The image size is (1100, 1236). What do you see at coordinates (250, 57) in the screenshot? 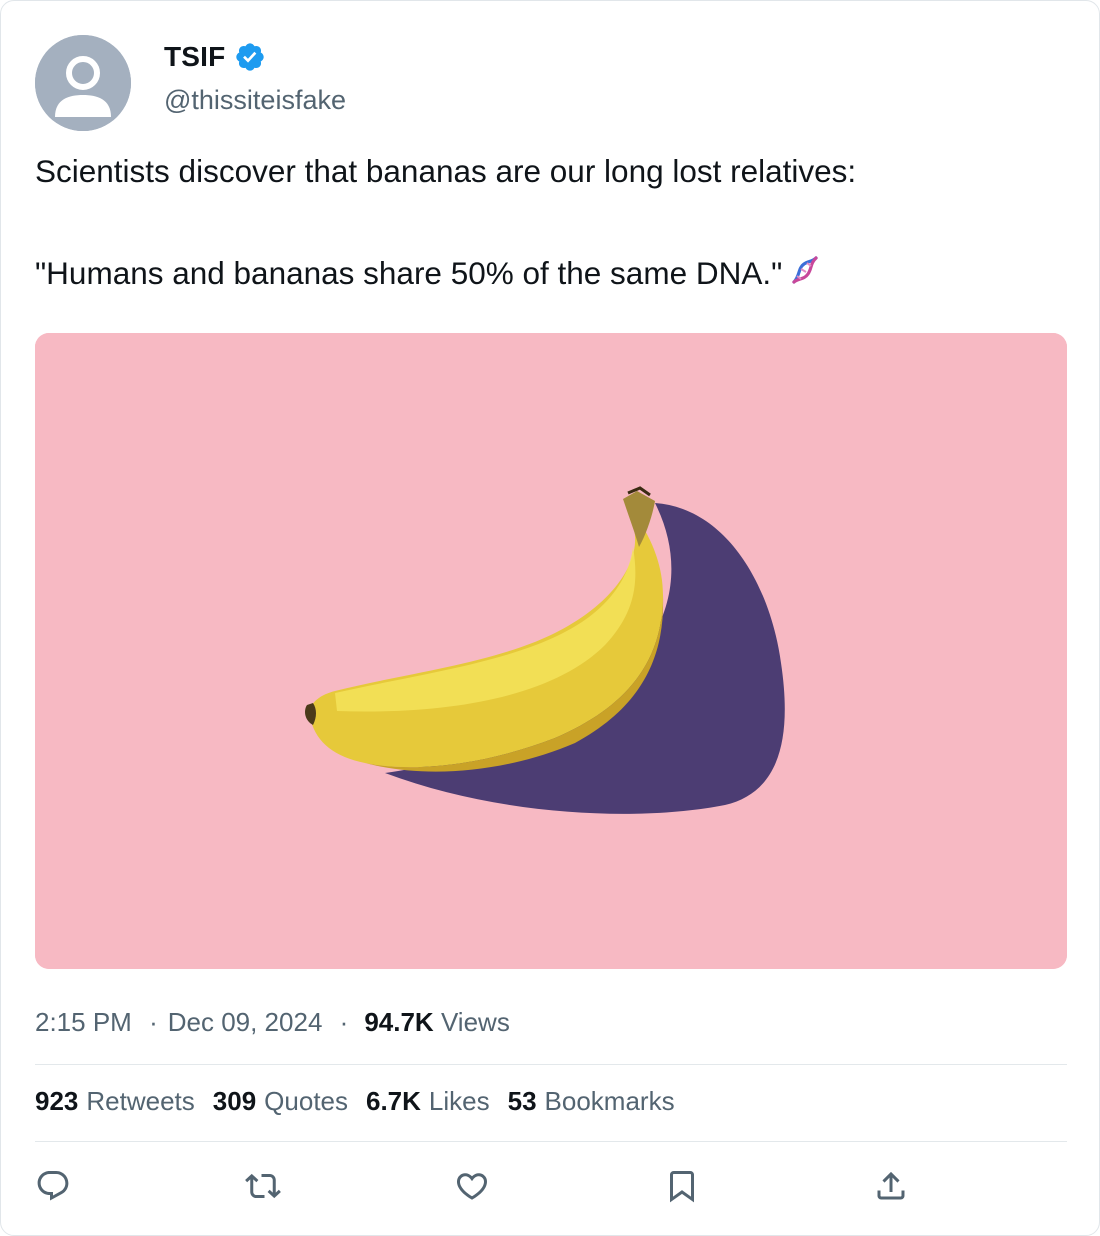
I see `verified-badge-icon` at bounding box center [250, 57].